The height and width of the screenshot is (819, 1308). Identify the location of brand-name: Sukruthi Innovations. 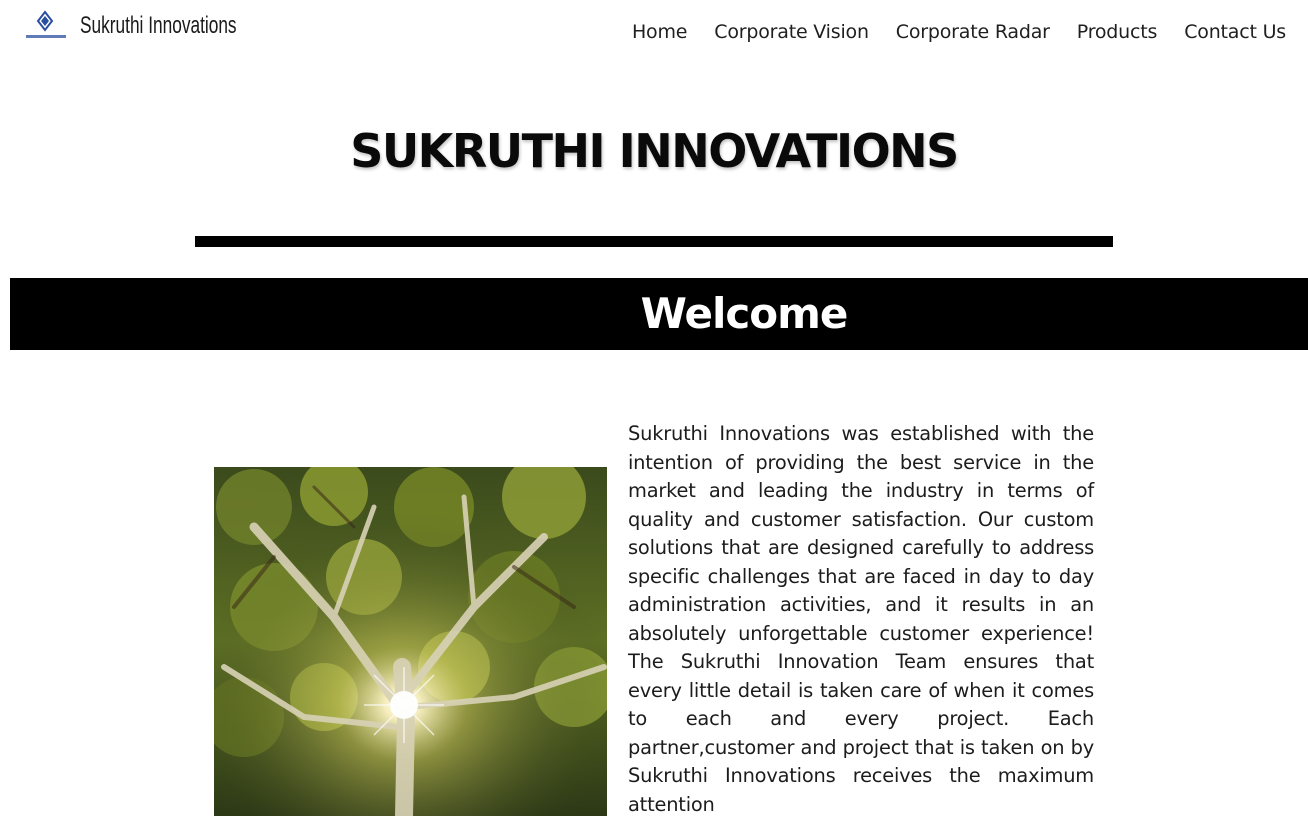
(158, 25).